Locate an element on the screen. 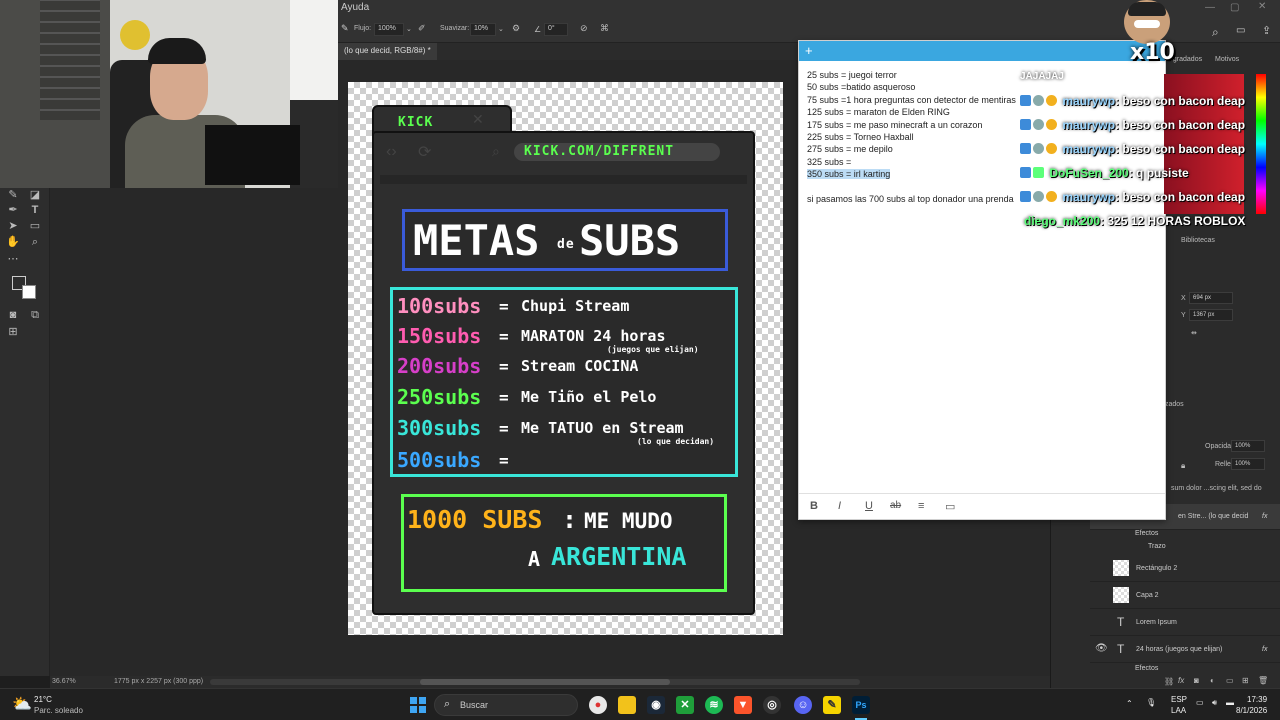  chrome-icon: ● is located at coordinates (598, 705).